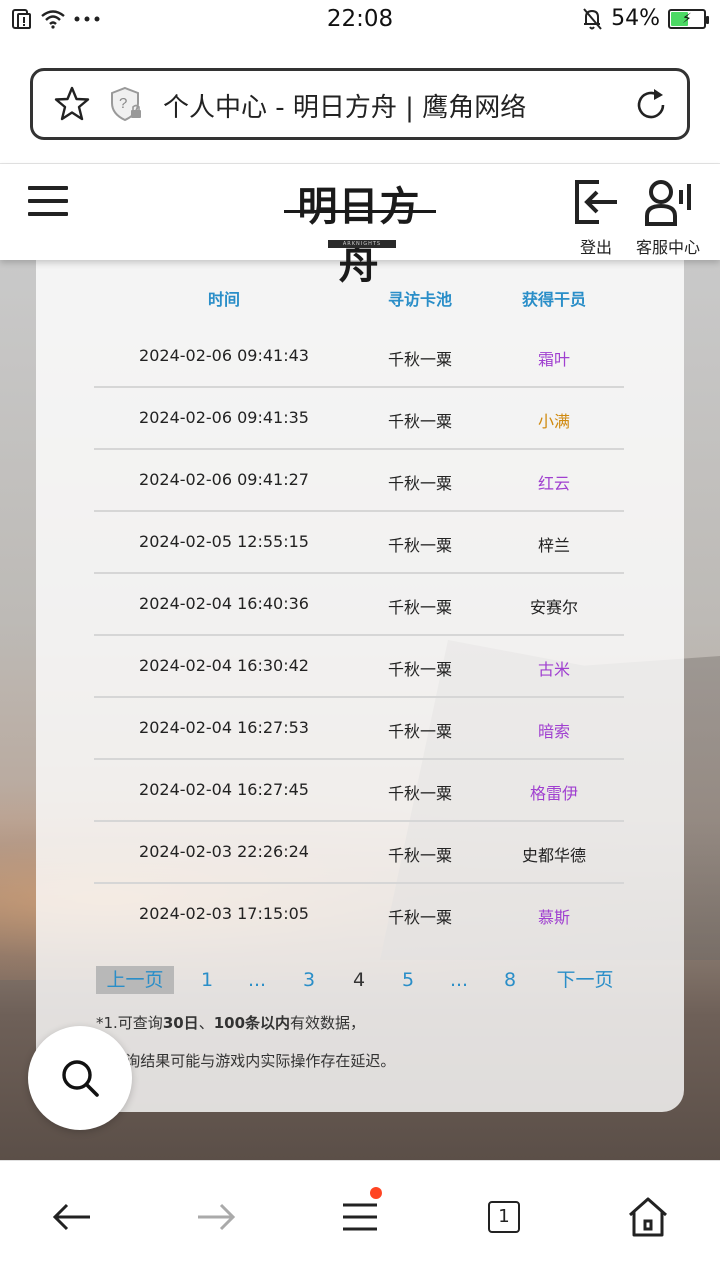 The height and width of the screenshot is (1280, 720). Describe the element at coordinates (592, 18) in the screenshot. I see `mute-bell-icon` at that location.